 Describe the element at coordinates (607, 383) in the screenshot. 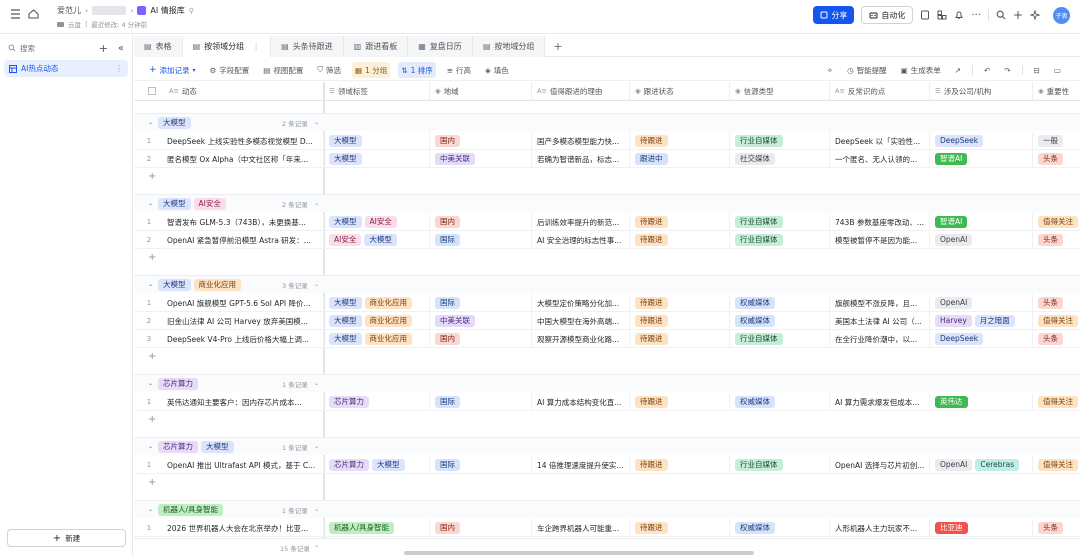

I see `group-header: ⌄ 芯片算力 1 条记录 ⌄` at that location.